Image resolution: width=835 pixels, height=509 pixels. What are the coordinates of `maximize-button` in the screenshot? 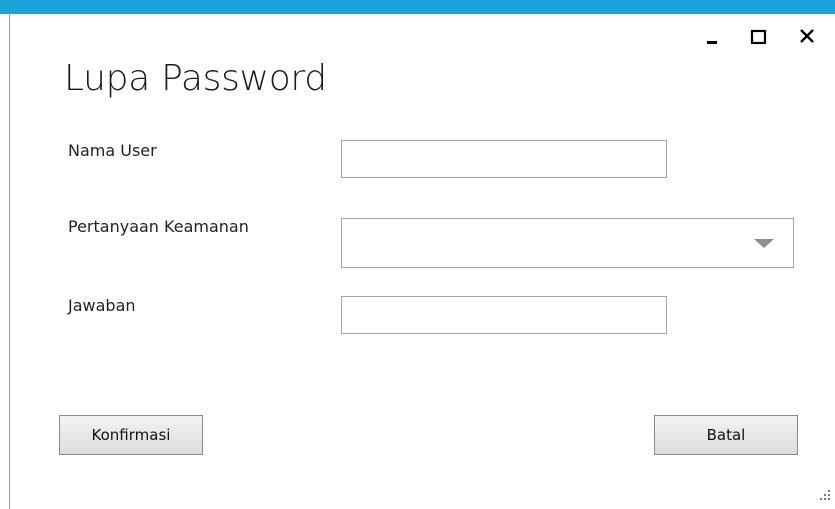 It's located at (758, 38).